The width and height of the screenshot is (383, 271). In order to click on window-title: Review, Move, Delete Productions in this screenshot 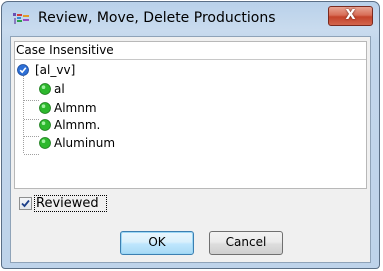, I will do `click(157, 18)`.